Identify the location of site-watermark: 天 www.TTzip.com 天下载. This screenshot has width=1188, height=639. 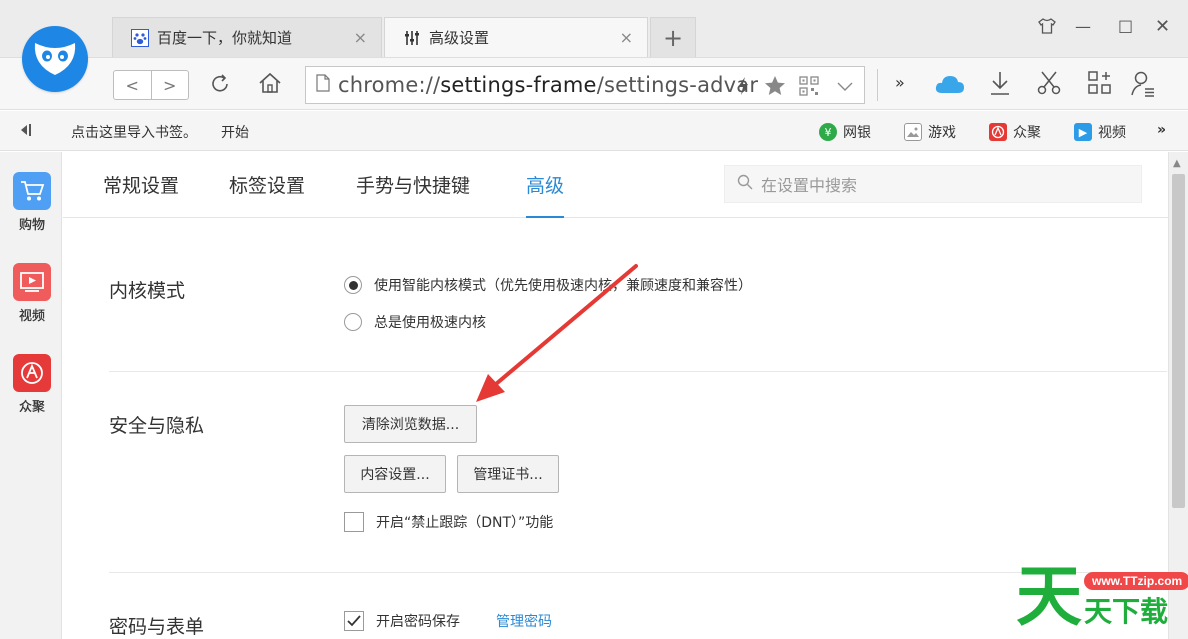
(1100, 601).